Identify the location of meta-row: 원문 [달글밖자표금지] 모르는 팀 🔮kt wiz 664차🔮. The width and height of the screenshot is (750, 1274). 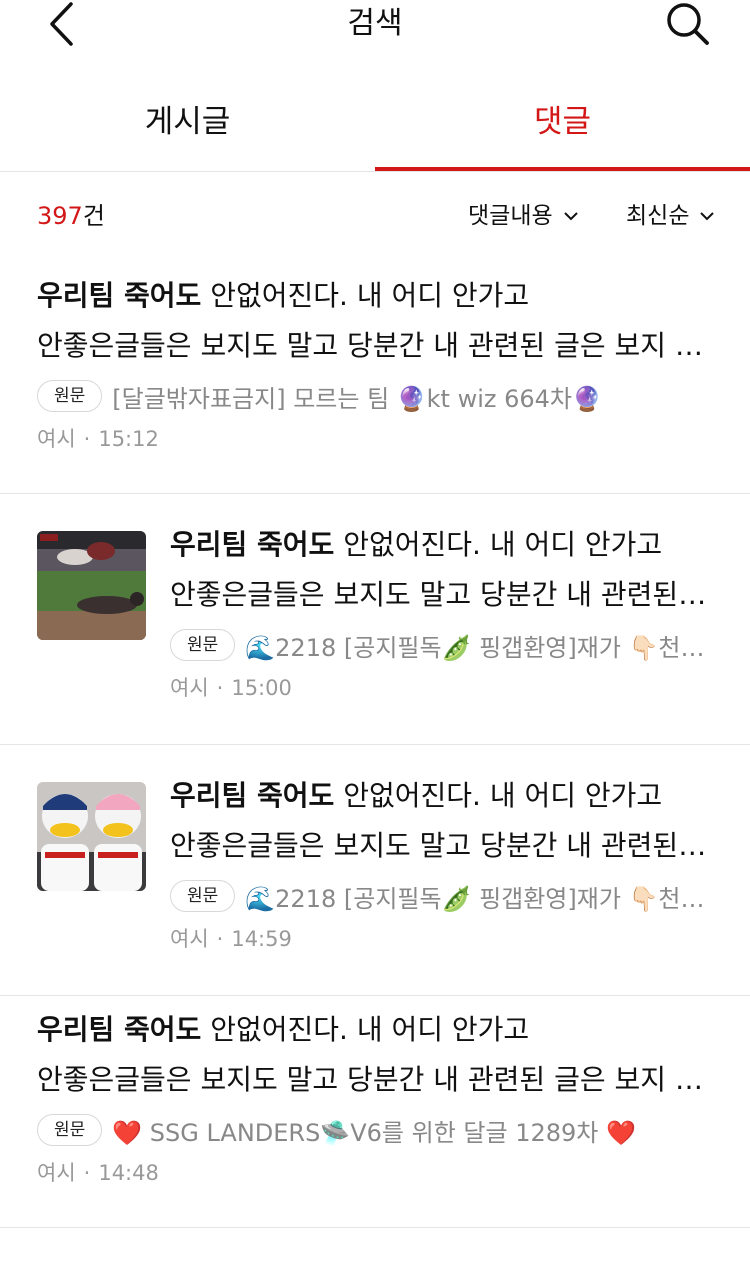
(377, 396).